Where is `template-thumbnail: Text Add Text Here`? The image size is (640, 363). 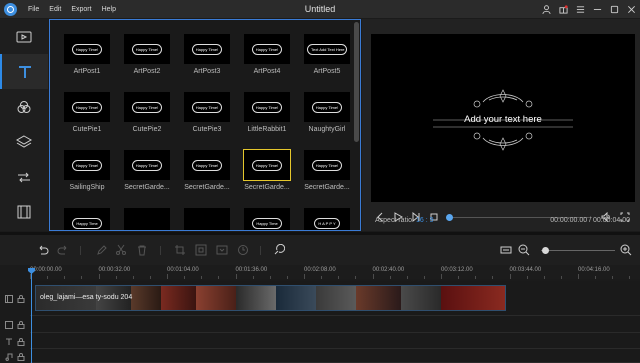
template-thumbnail: Text Add Text Here is located at coordinates (327, 49).